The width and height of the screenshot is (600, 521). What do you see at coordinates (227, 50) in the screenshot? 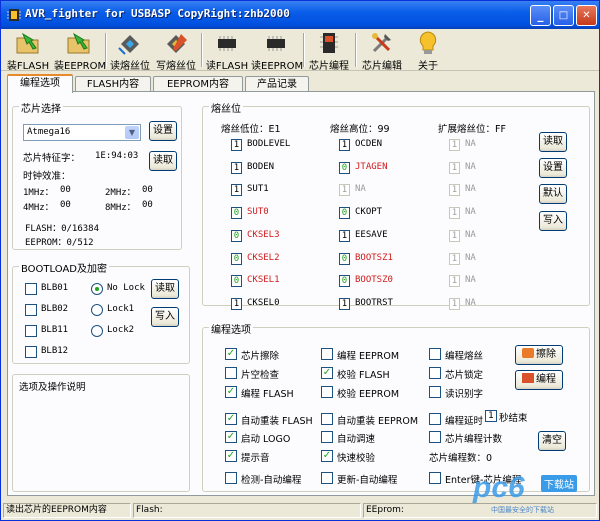
I see `read-flash-button: 读FLASH` at bounding box center [227, 50].